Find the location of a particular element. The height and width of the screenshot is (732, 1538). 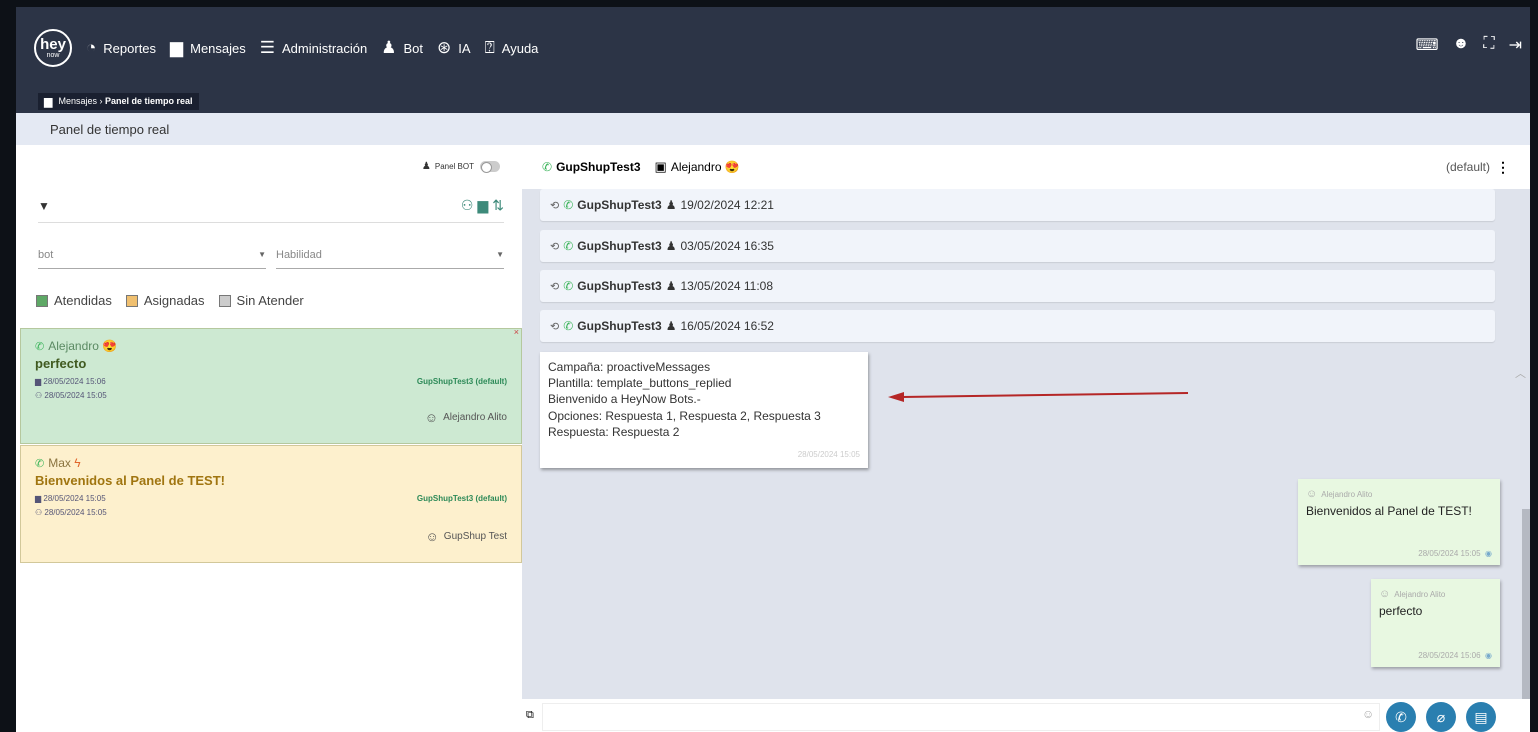

ai-icon: ⊛ is located at coordinates (444, 47).